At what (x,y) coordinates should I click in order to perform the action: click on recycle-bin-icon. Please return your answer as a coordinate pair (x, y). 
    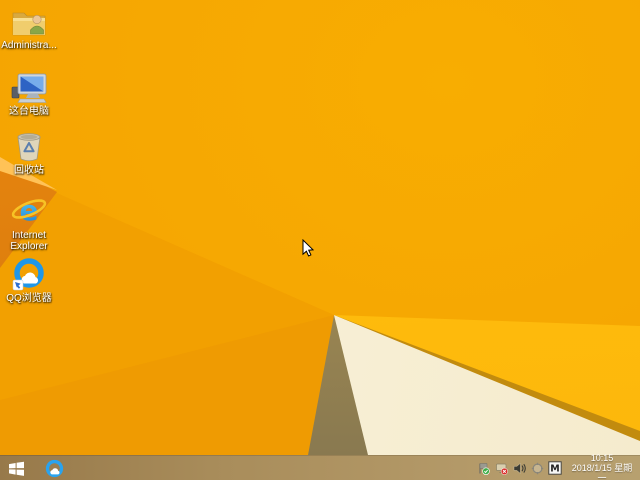
    Looking at the image, I should click on (29, 146).